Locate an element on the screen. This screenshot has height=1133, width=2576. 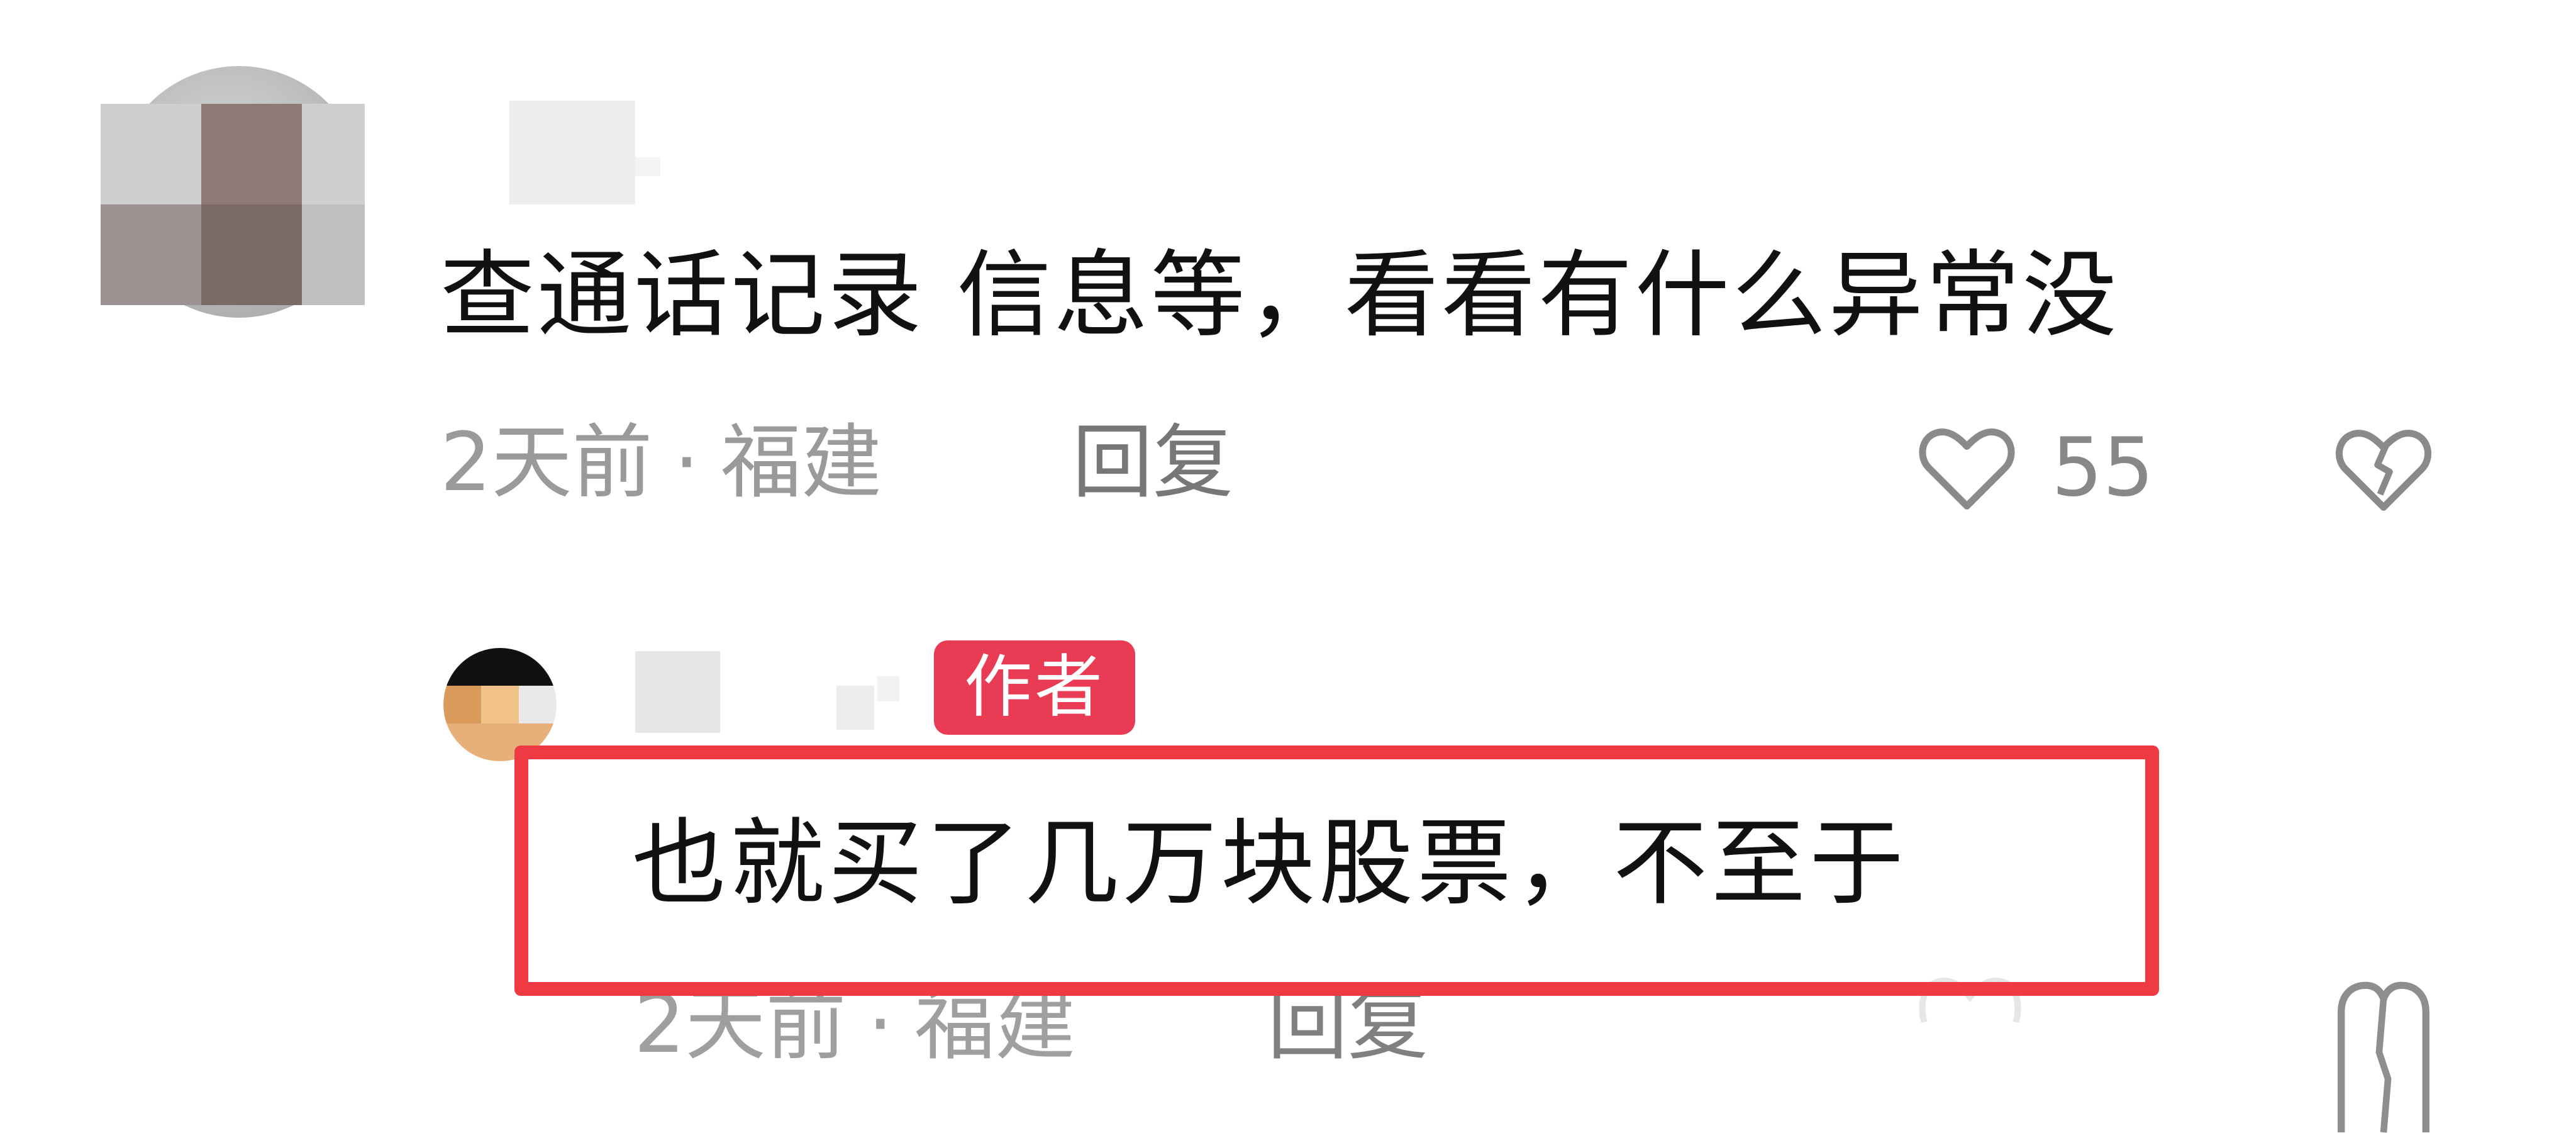
author-avatar is located at coordinates (500, 704).